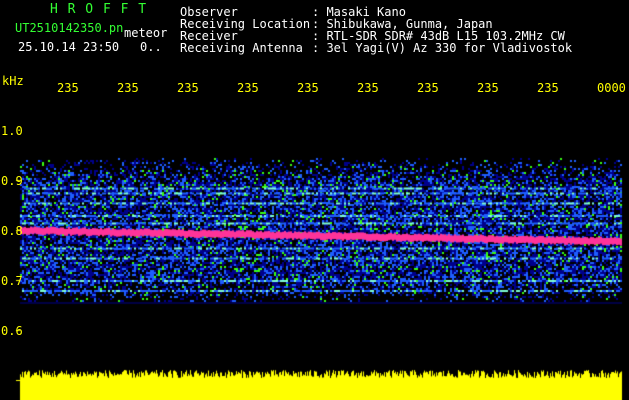 This screenshot has height=400, width=629. What do you see at coordinates (12, 281) in the screenshot?
I see `y-tick-label: 0.7` at bounding box center [12, 281].